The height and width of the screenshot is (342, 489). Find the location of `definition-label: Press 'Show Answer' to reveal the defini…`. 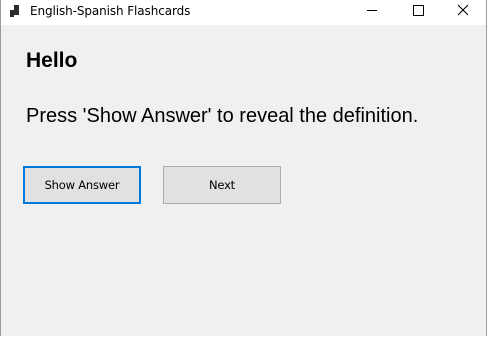

definition-label: Press 'Show Answer' to reveal the defini… is located at coordinates (222, 116).